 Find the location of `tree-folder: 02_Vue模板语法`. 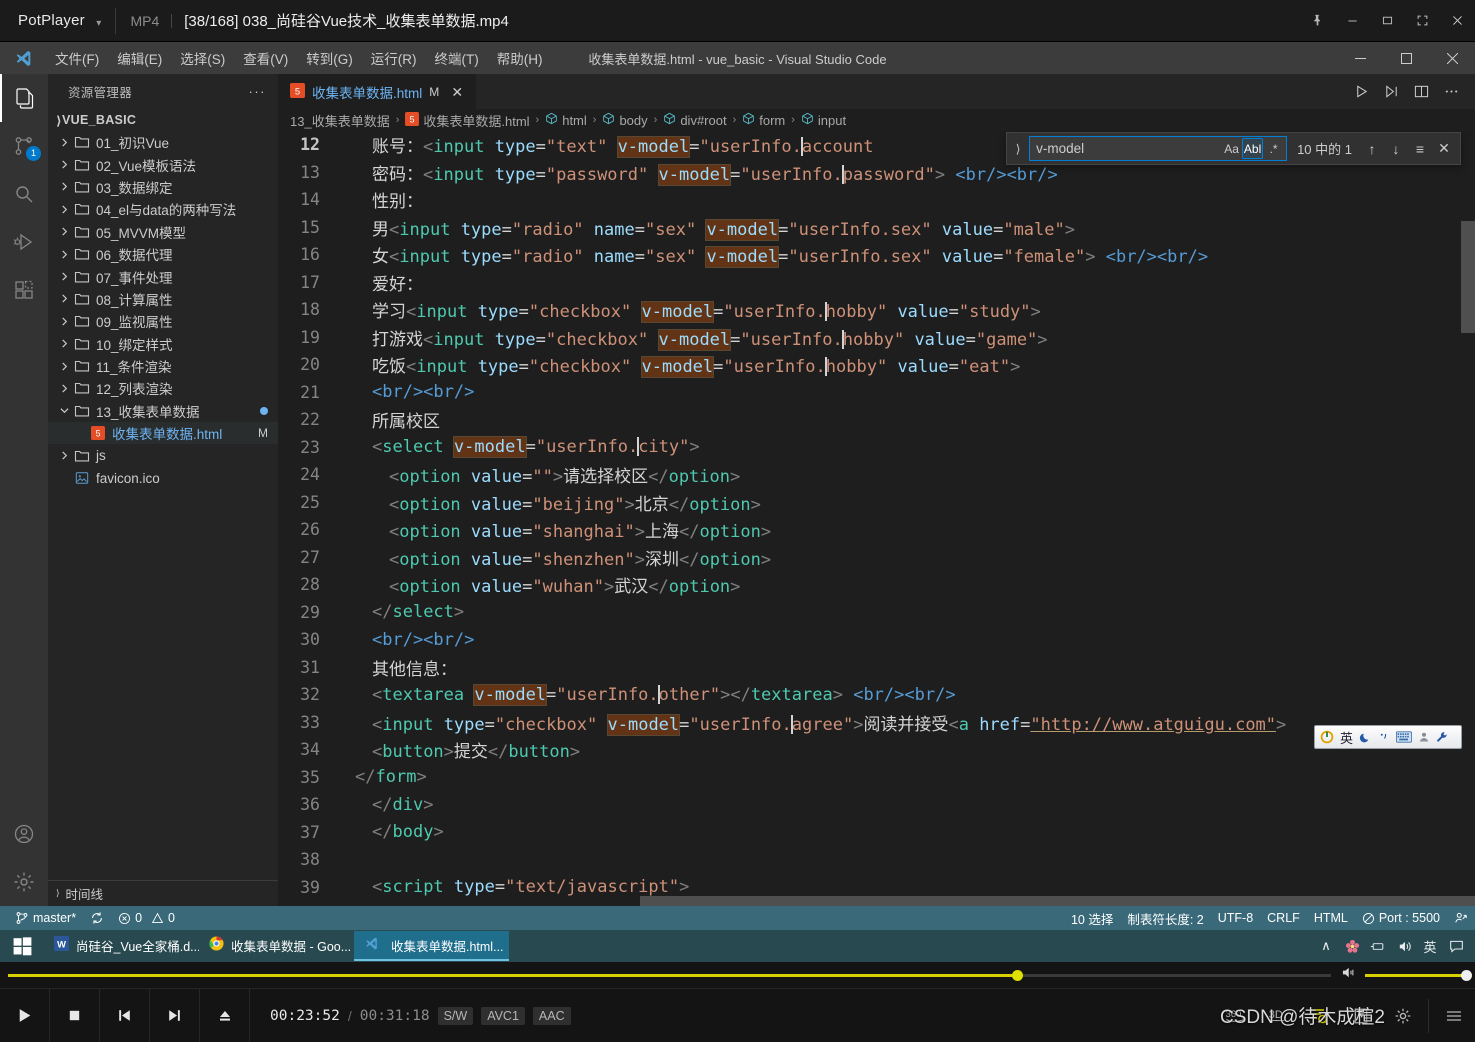

tree-folder: 02_Vue模板语法 is located at coordinates (163, 164).